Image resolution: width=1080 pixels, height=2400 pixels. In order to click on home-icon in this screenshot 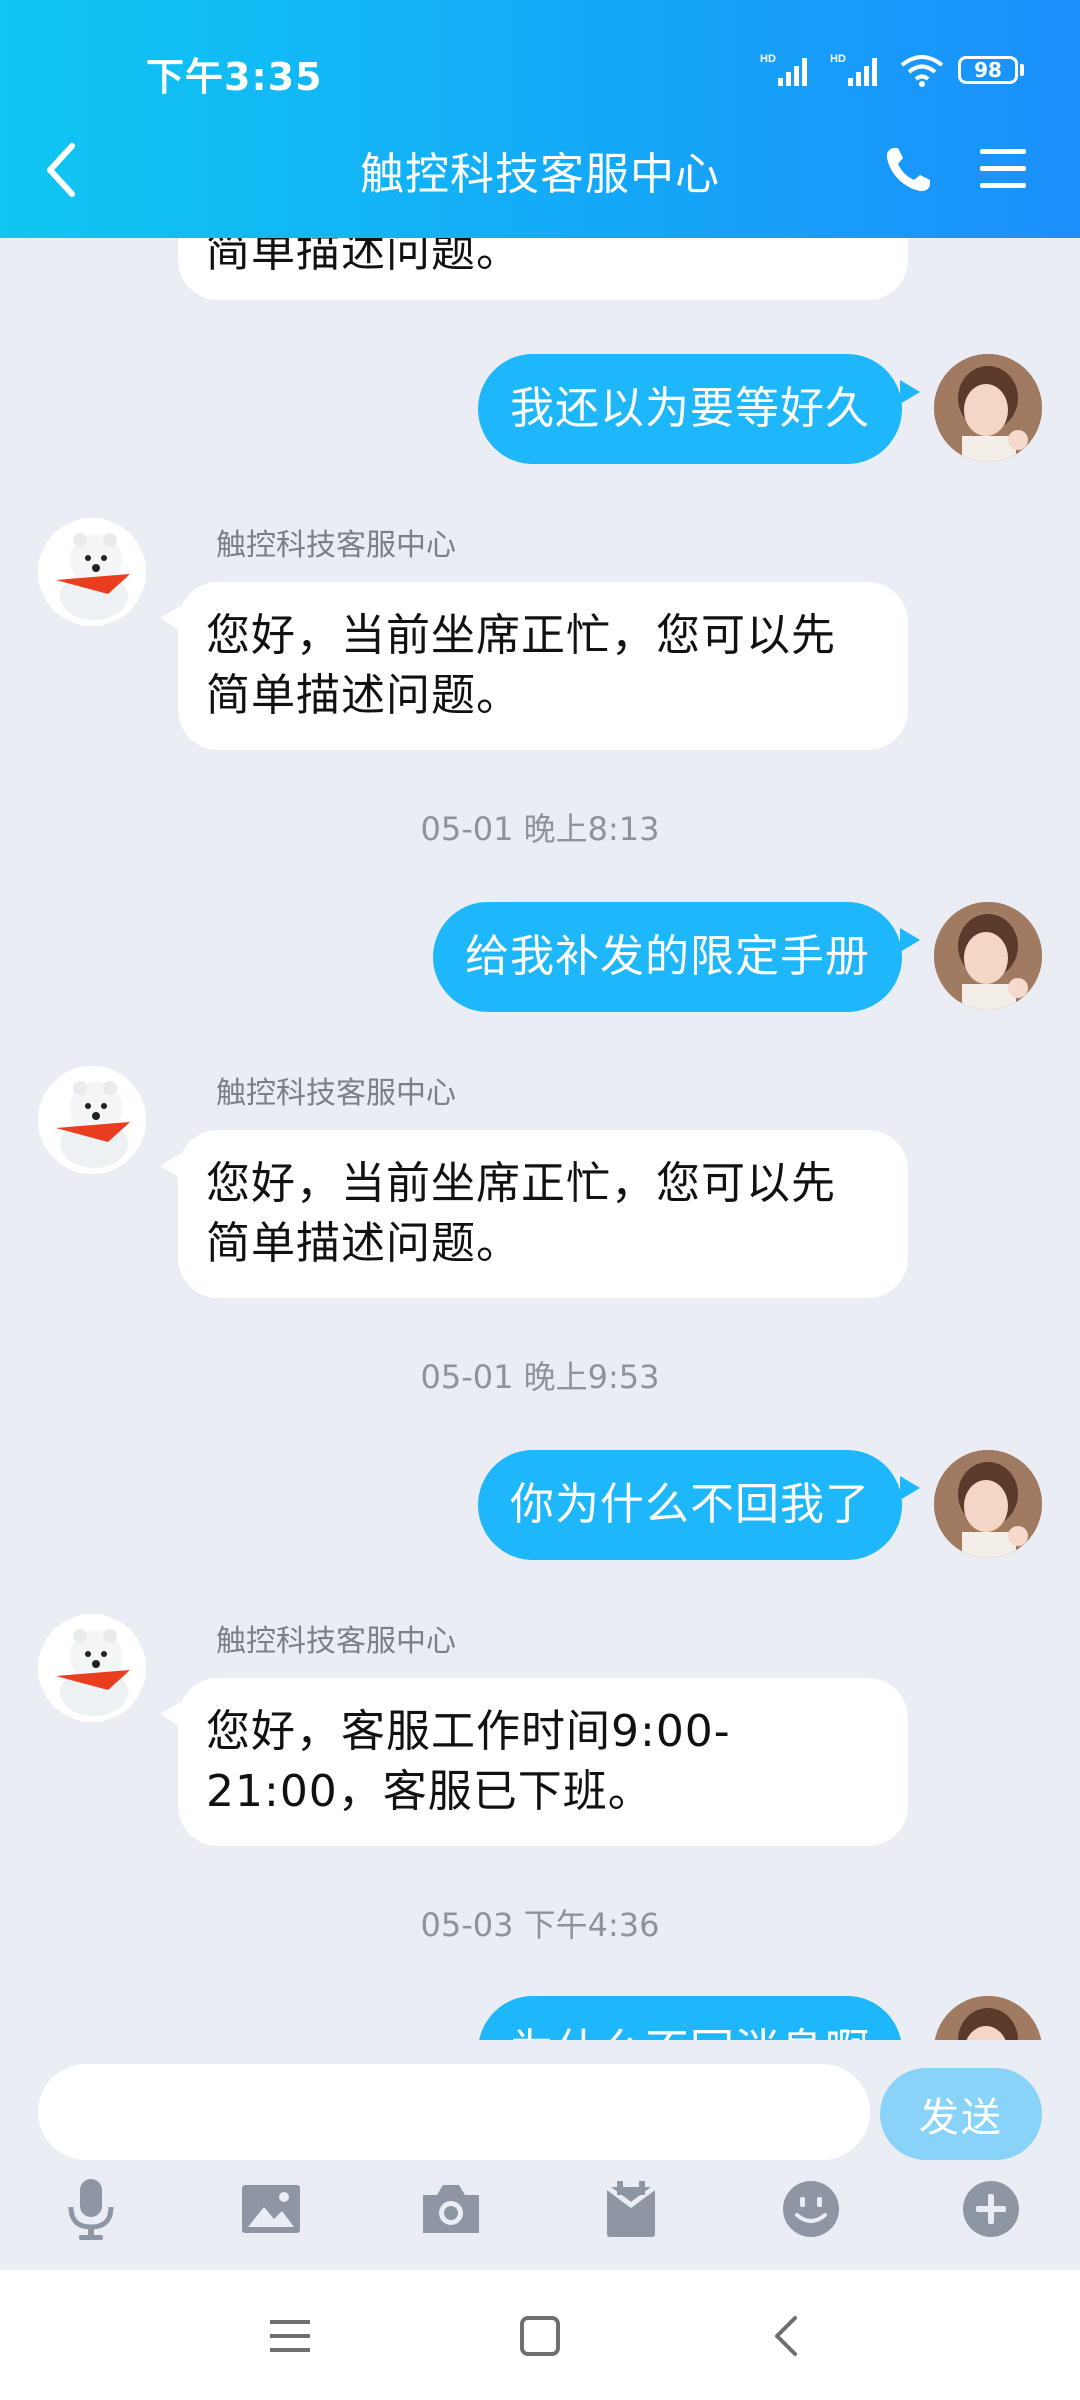, I will do `click(540, 2336)`.